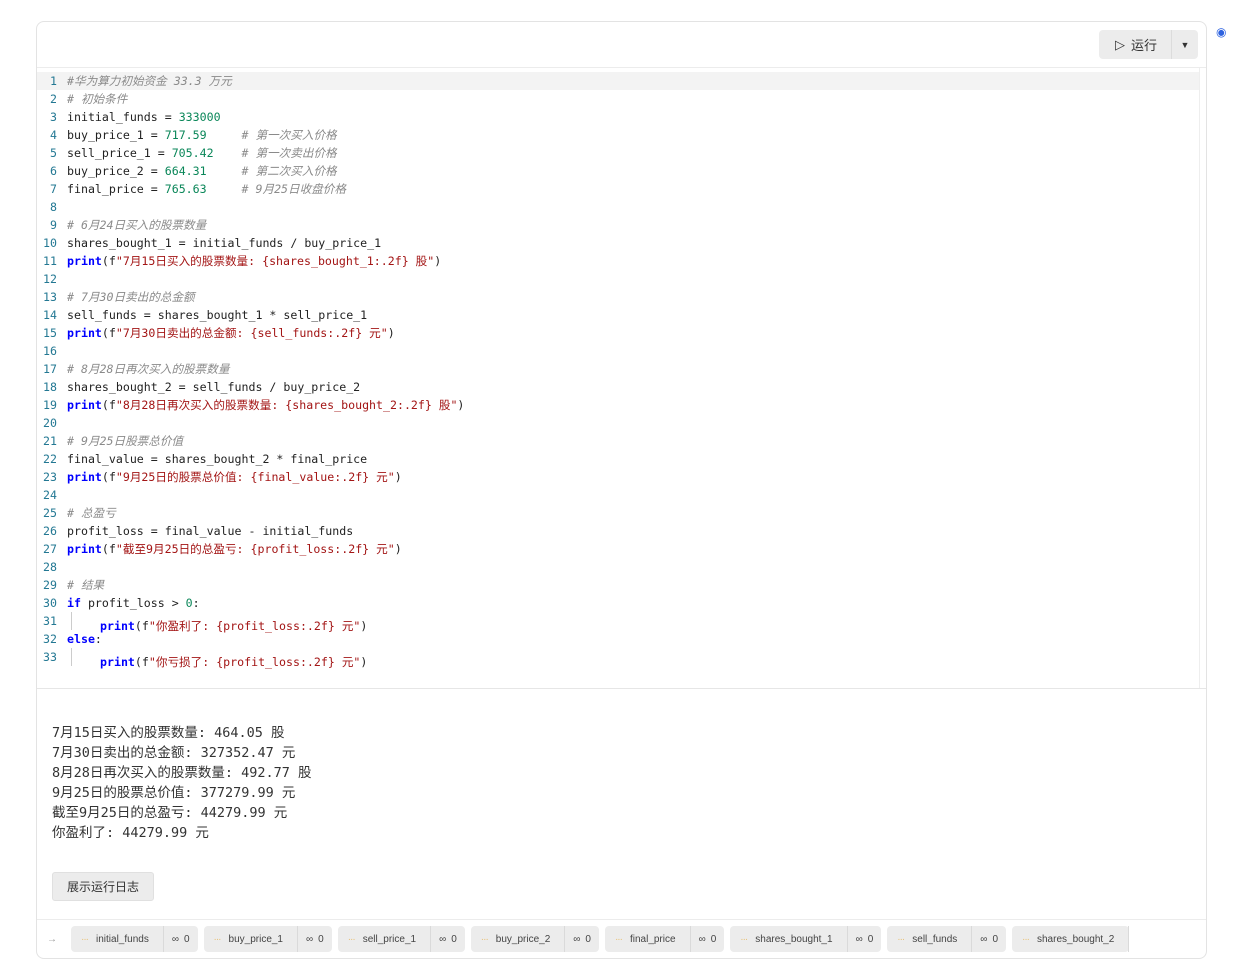  I want to click on variable-chip: ··· shares_bought_2, so click(1071, 939).